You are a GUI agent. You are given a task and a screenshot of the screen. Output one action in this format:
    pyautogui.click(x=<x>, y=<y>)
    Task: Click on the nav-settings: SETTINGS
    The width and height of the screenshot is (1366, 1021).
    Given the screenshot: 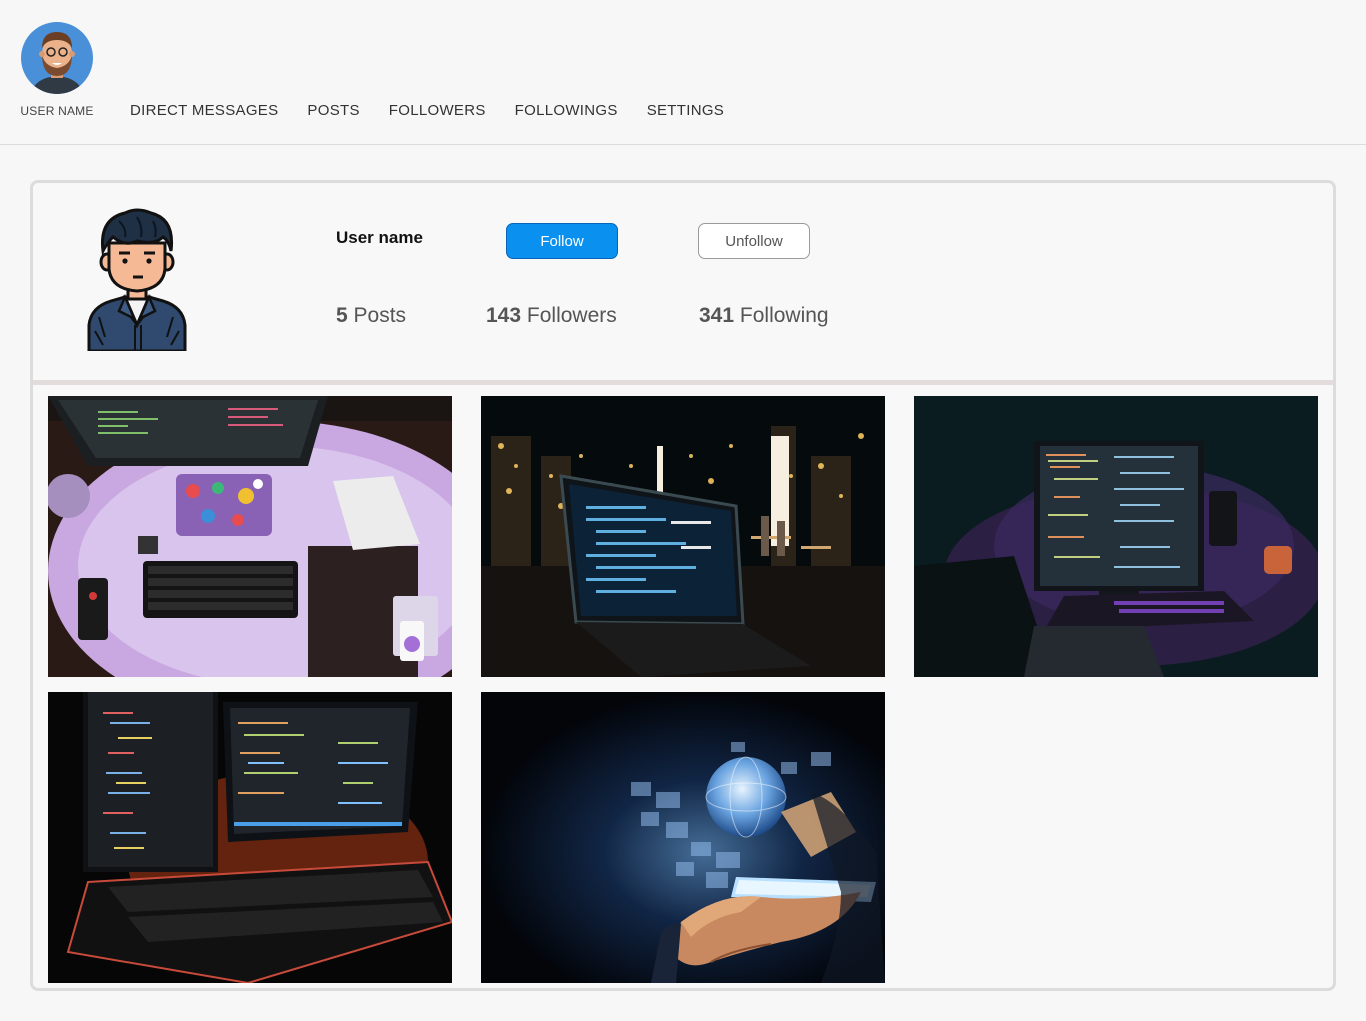 What is the action you would take?
    pyautogui.click(x=685, y=110)
    